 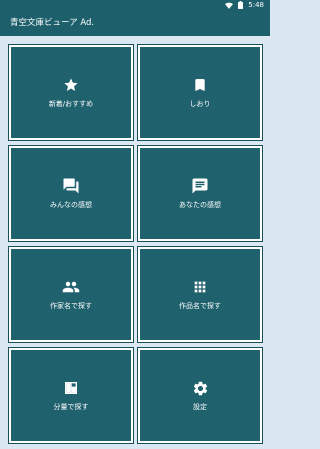 I want to click on grid-icon, so click(x=200, y=287).